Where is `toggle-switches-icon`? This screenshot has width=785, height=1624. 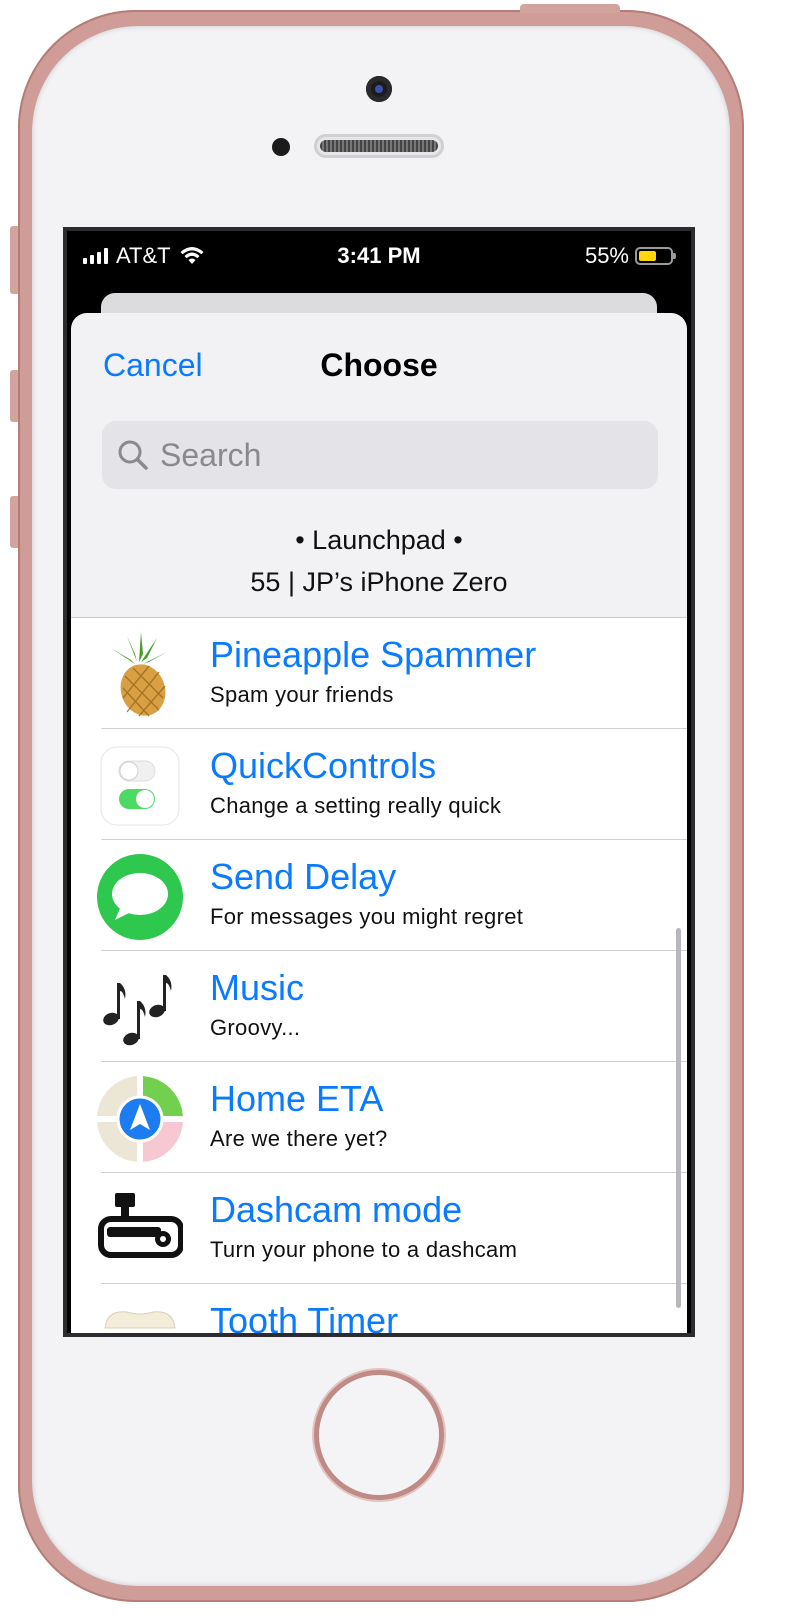 toggle-switches-icon is located at coordinates (140, 786).